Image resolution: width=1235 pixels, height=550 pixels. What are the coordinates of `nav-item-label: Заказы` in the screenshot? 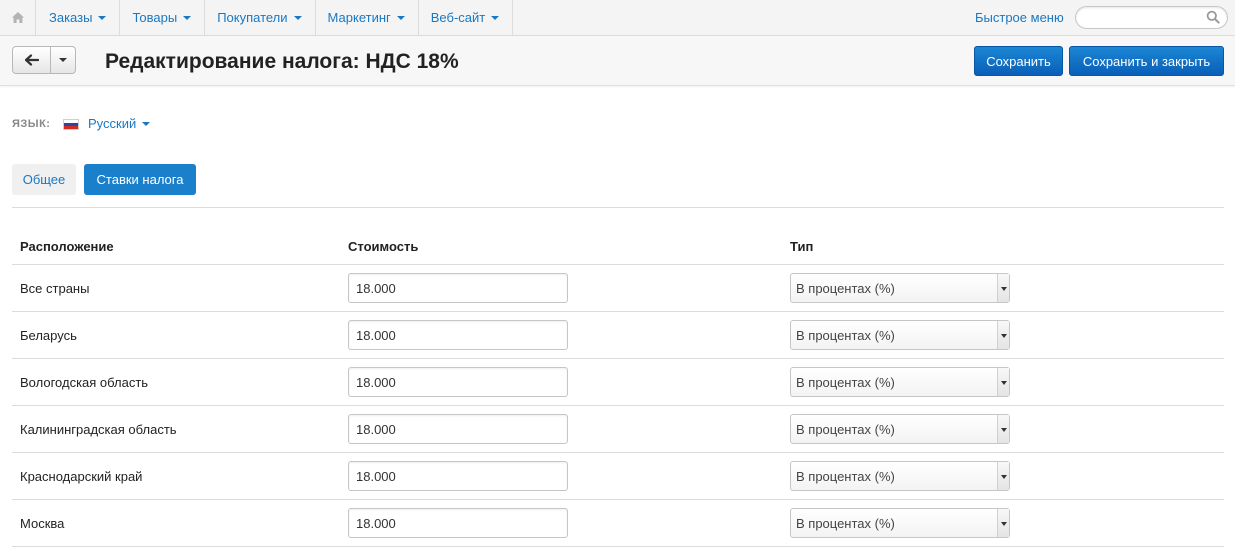 It's located at (71, 17).